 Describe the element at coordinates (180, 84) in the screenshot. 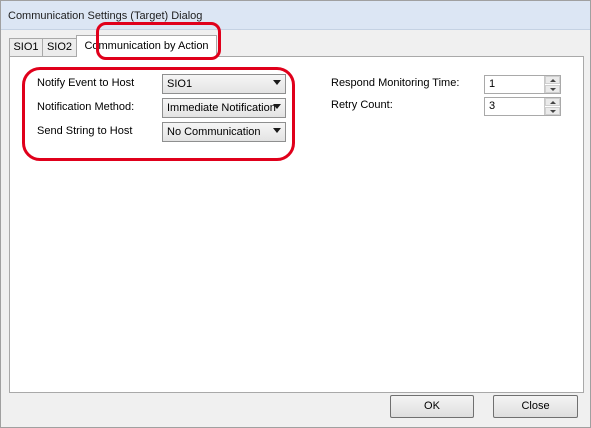

I see `notify-event-value: SIO1` at that location.